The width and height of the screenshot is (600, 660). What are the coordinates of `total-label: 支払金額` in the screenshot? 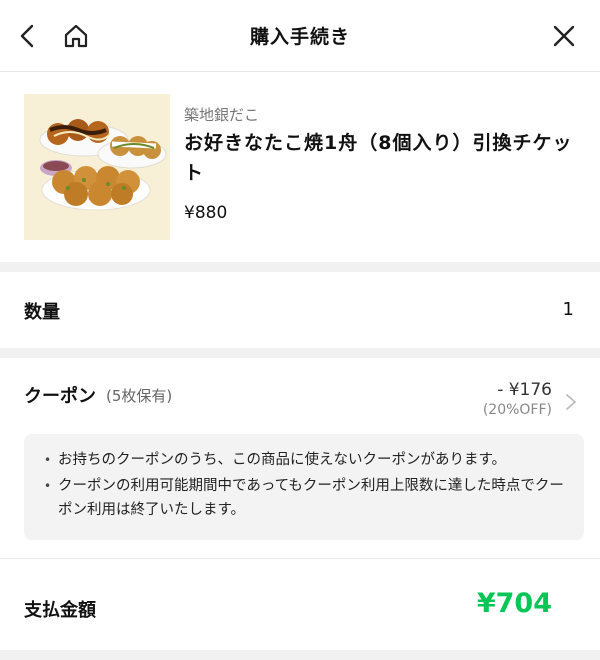 It's located at (60, 610).